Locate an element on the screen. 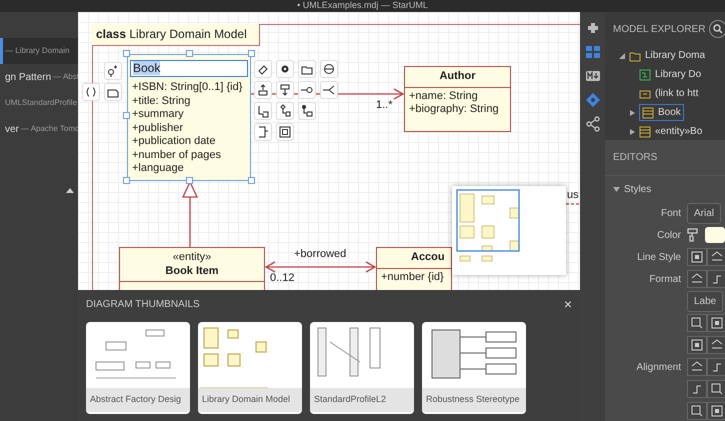  class-name: Accou is located at coordinates (428, 257).